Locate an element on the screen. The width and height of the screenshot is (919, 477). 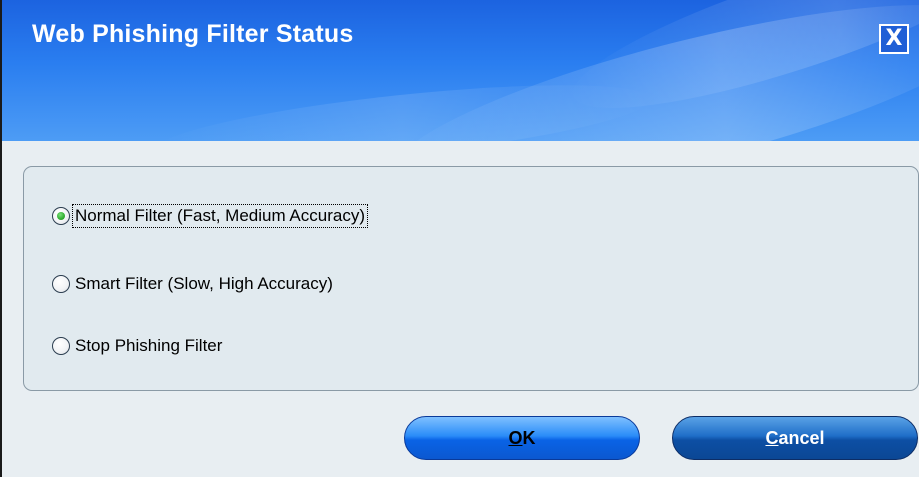
option-stop-filter: Stop Phishing Filter is located at coordinates (138, 346).